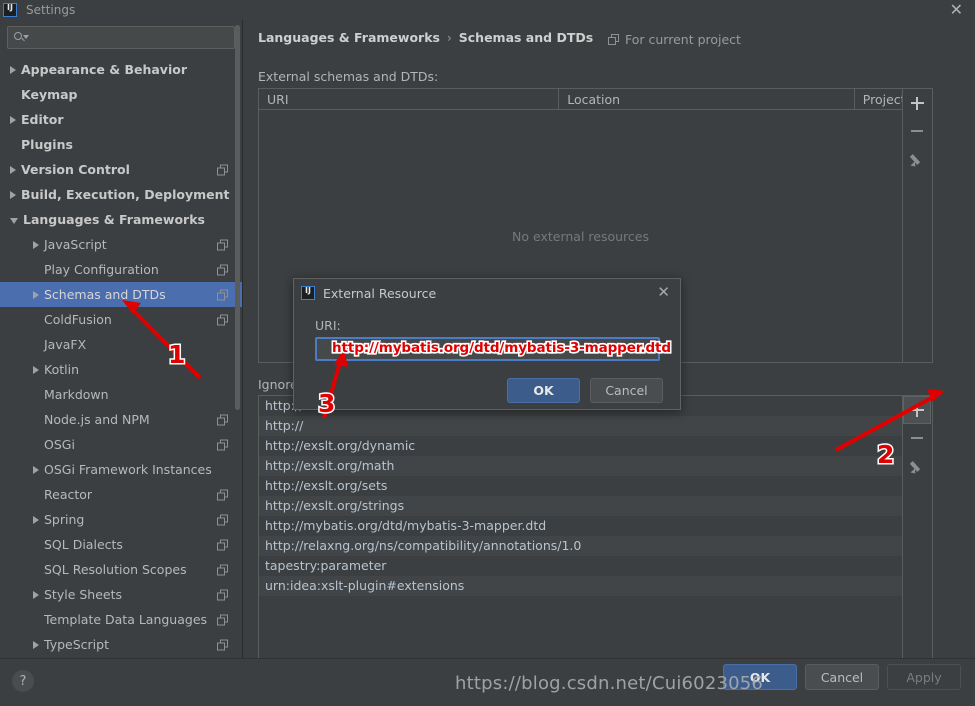 This screenshot has width=975, height=706. I want to click on remove-external-resource-button, so click(917, 131).